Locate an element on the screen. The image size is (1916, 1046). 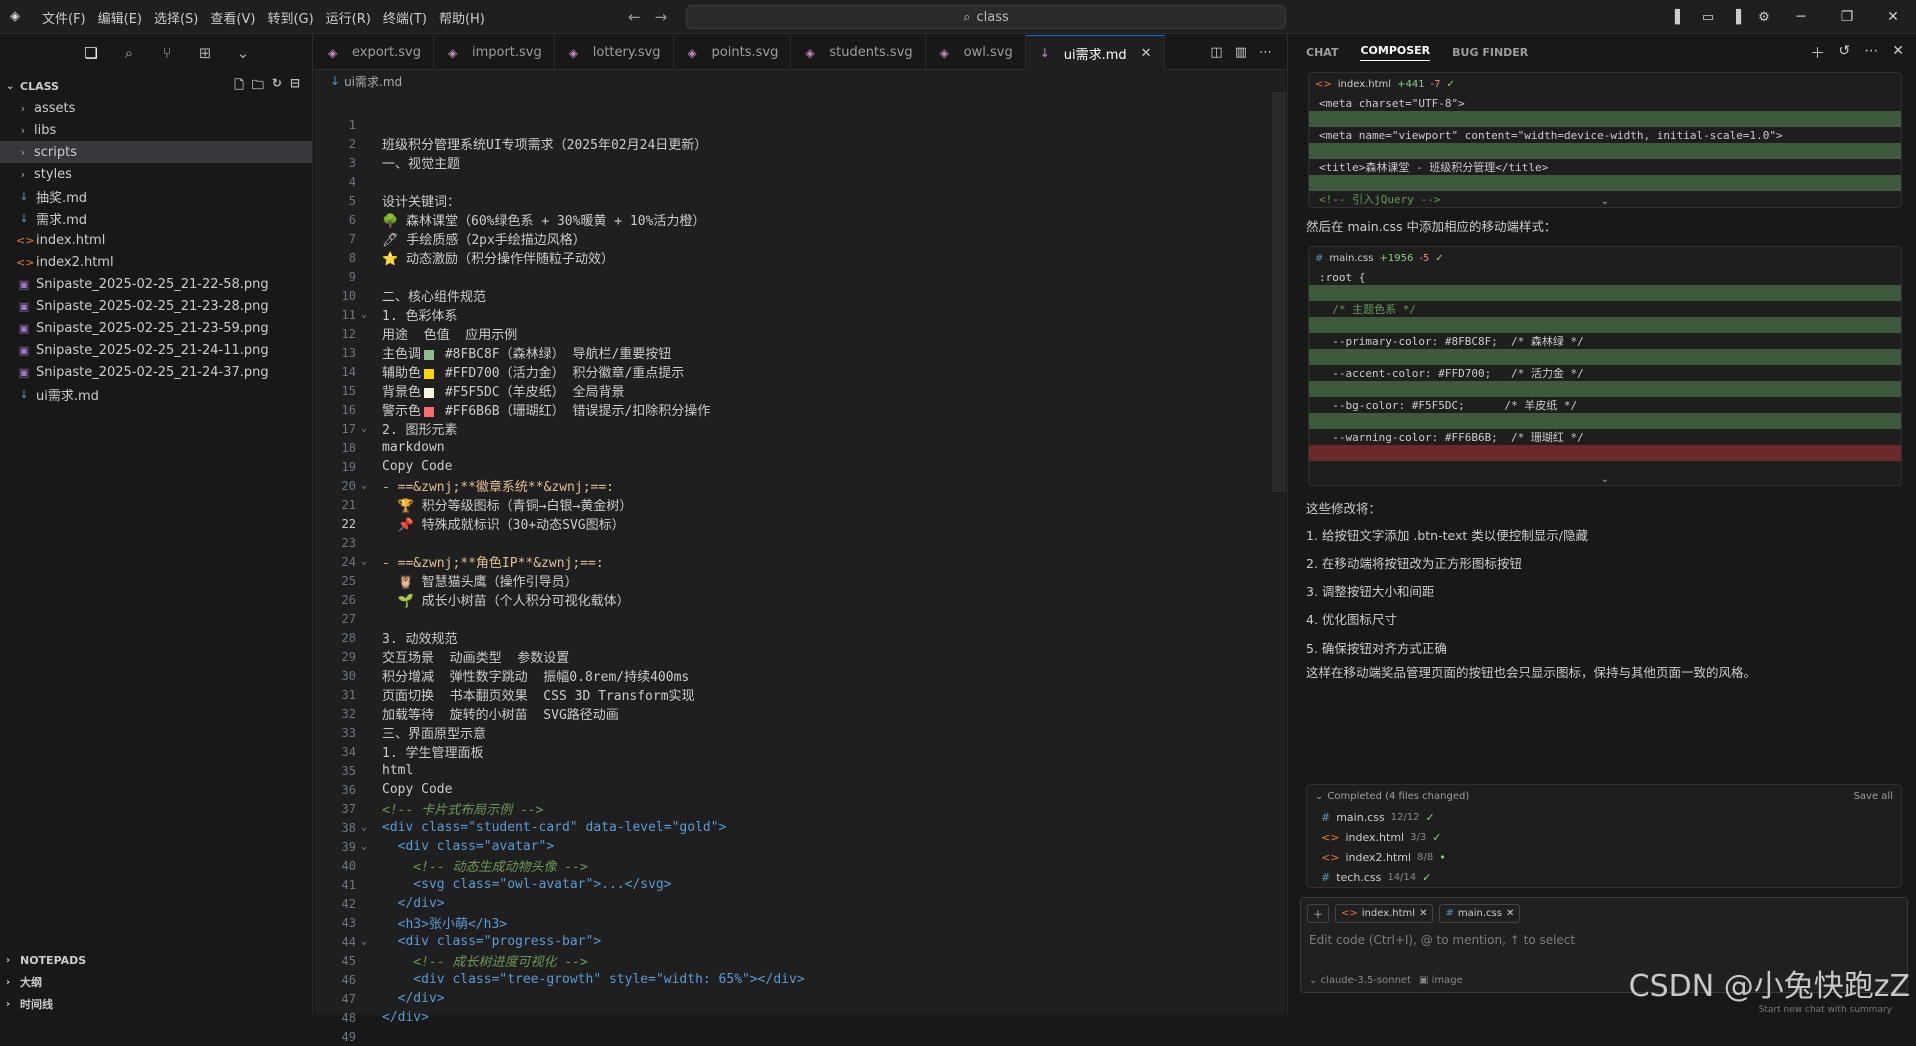
tree-file: <>index.html is located at coordinates (156, 240).